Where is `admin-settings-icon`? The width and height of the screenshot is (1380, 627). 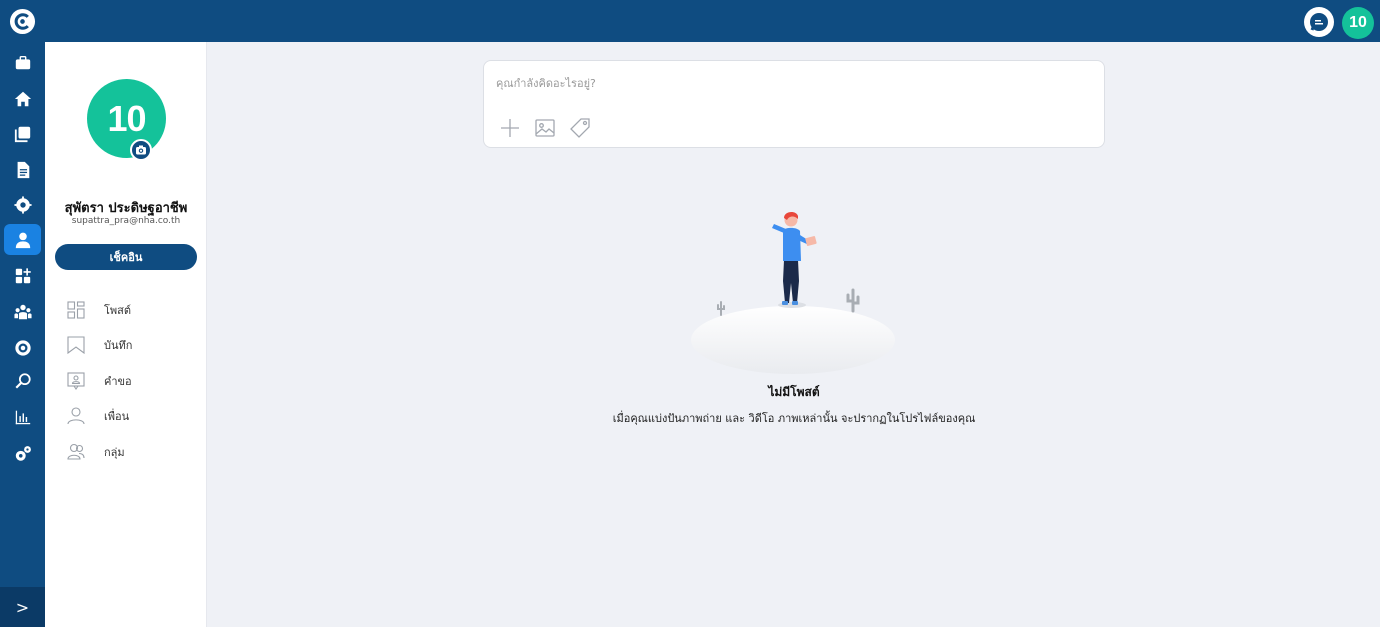 admin-settings-icon is located at coordinates (23, 453).